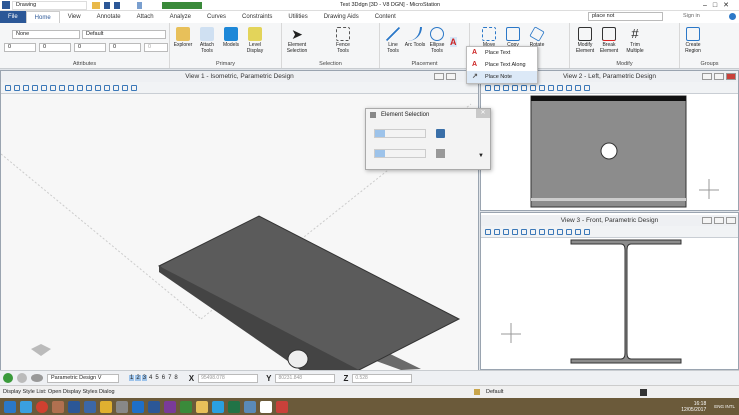 Image resolution: width=739 pixels, height=415 pixels. What do you see at coordinates (502, 53) in the screenshot?
I see `menu-item-place-text: A Place Text` at bounding box center [502, 53].